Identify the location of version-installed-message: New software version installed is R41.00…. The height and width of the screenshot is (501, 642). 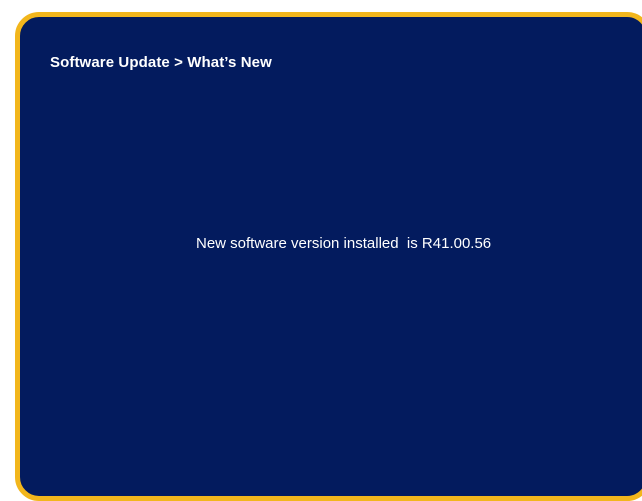
(344, 243).